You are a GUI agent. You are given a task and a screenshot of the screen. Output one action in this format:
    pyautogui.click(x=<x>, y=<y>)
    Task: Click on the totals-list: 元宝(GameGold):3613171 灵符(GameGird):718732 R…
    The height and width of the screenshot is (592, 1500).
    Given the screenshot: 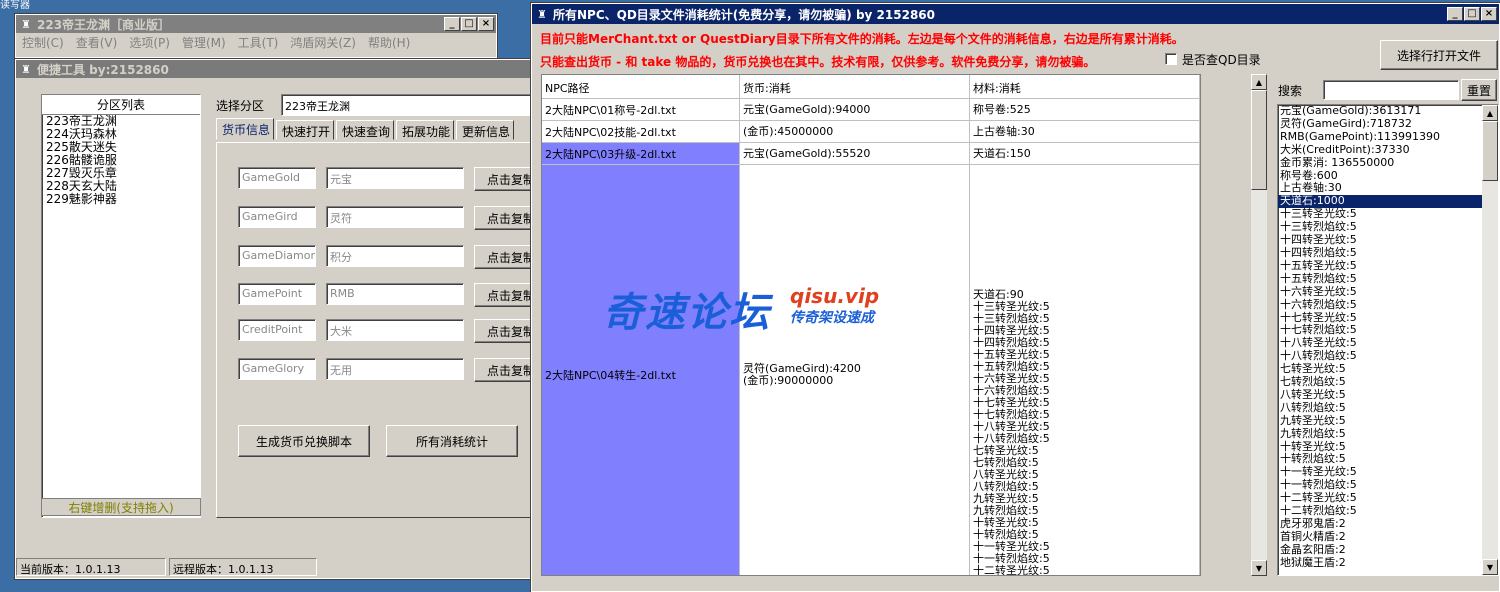 What is the action you would take?
    pyautogui.click(x=1388, y=337)
    